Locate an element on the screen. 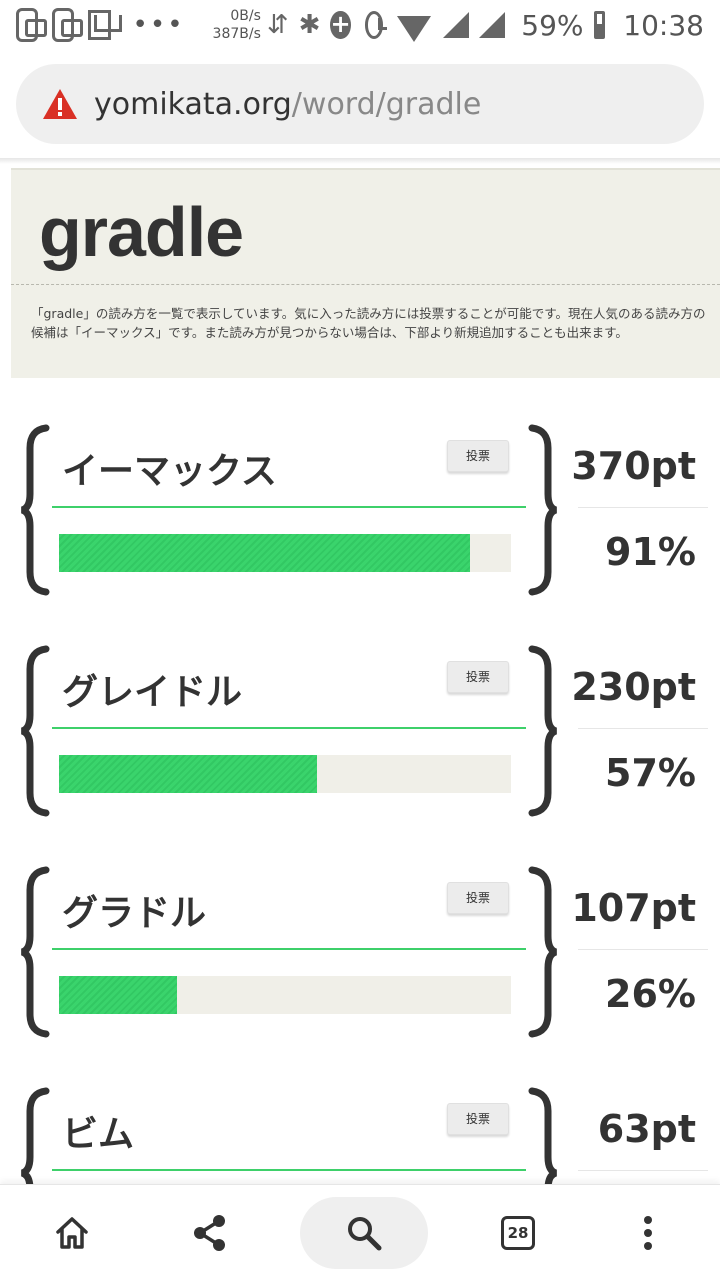 The height and width of the screenshot is (1280, 720). percent-value: 26% is located at coordinates (650, 994).